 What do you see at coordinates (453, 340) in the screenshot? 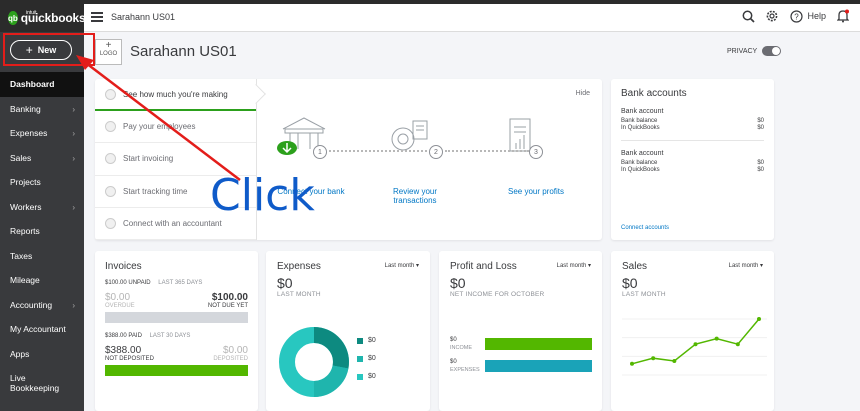
I see `income-amount: $0` at bounding box center [453, 340].